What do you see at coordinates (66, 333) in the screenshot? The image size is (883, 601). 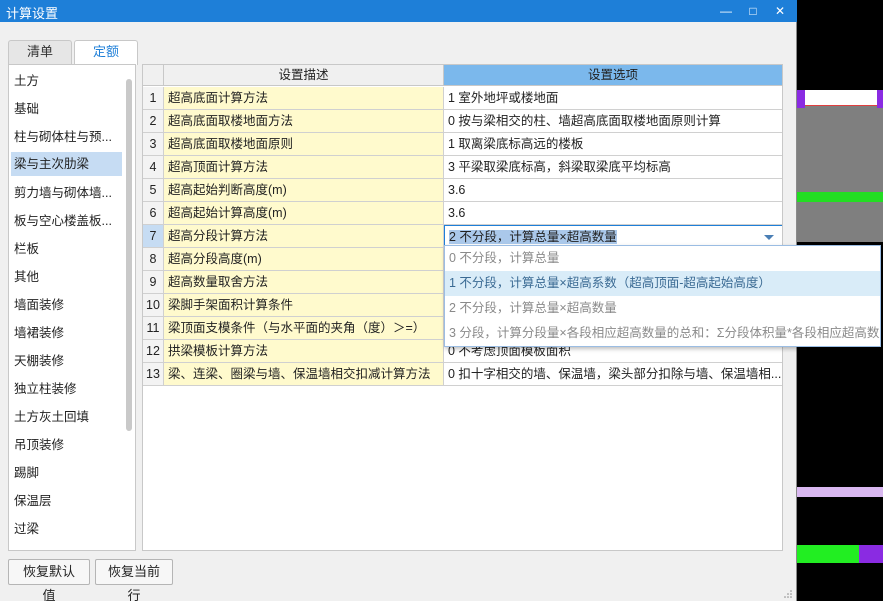 I see `list-item: 墙裙装修` at bounding box center [66, 333].